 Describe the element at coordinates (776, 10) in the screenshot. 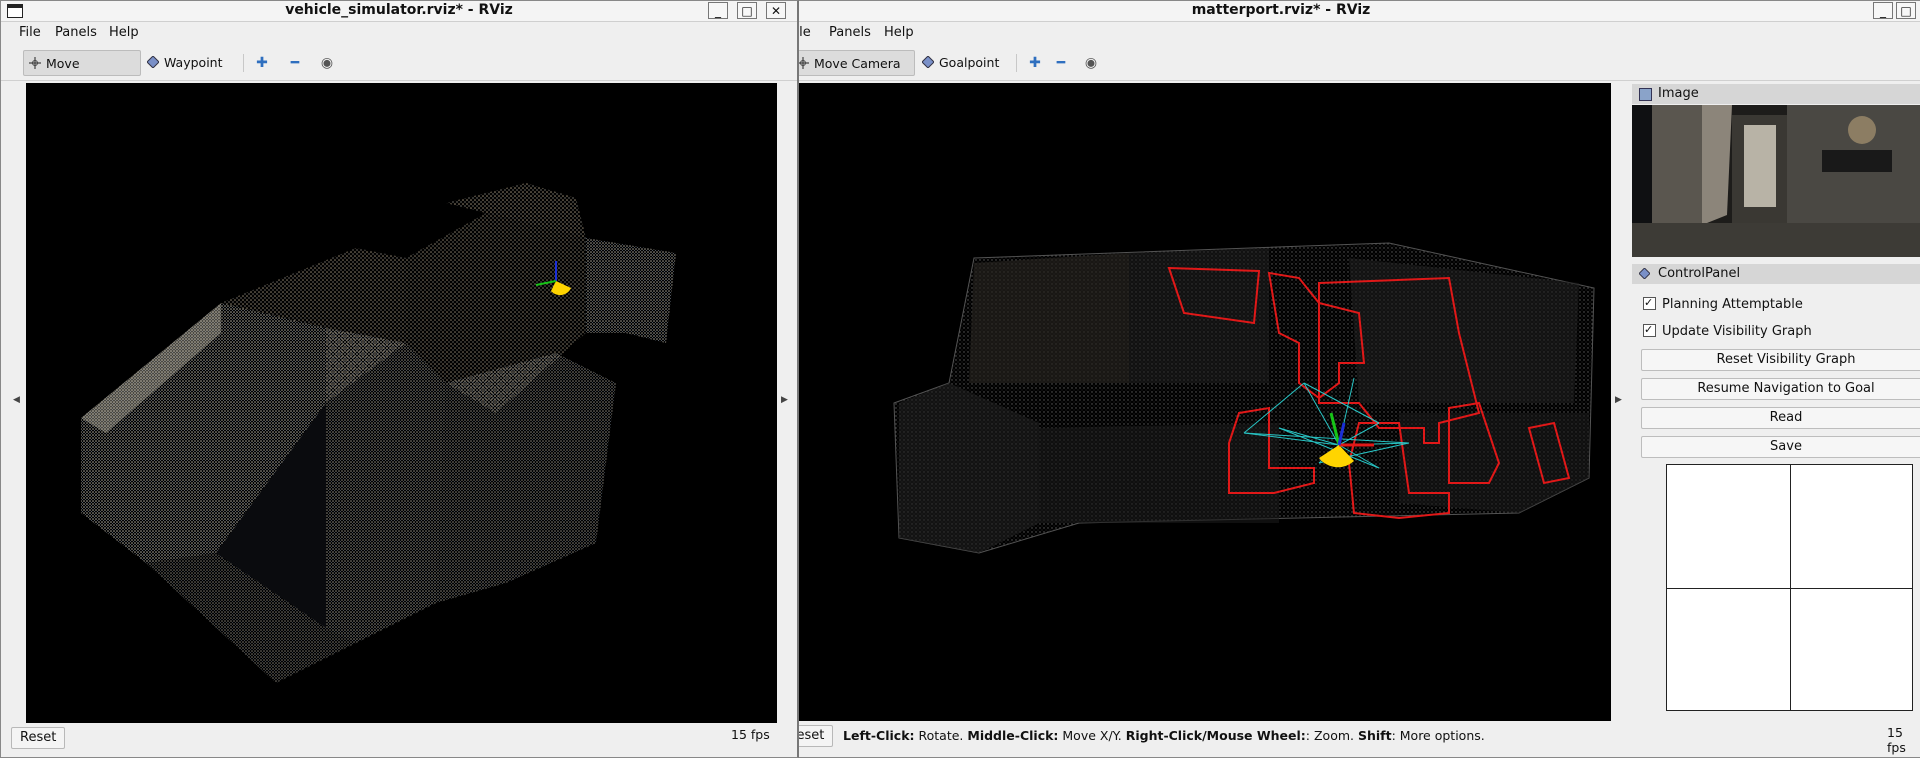

I see `close-icon: ✕` at that location.